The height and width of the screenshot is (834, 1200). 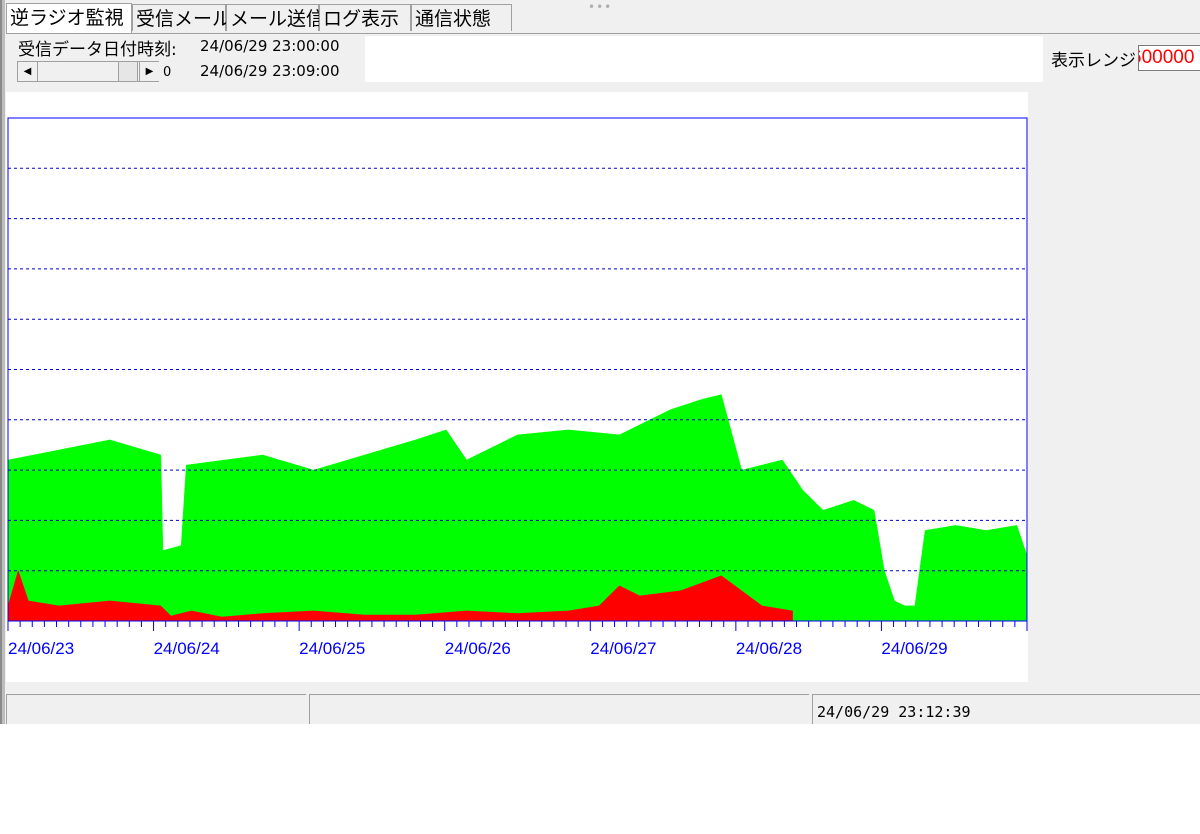 What do you see at coordinates (361, 19) in the screenshot?
I see `tab-label: ログ表示` at bounding box center [361, 19].